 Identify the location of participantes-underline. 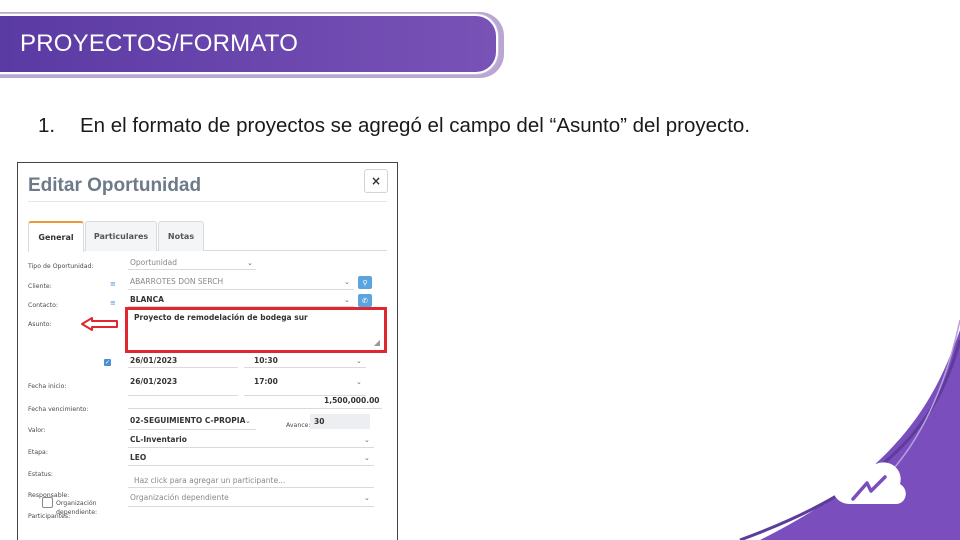
(251, 487).